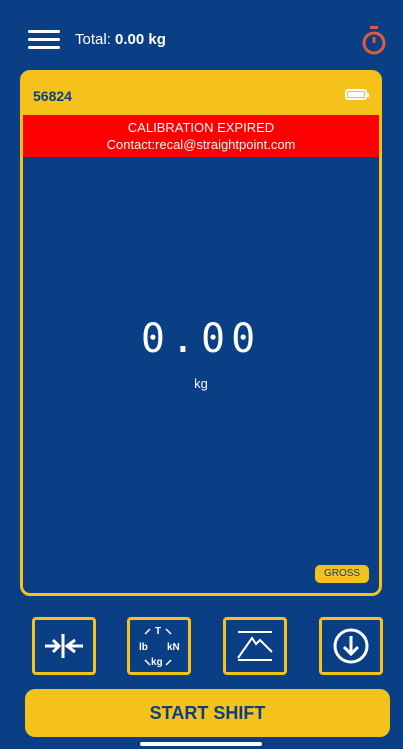 The width and height of the screenshot is (403, 749). Describe the element at coordinates (374, 41) in the screenshot. I see `stopwatch-icon` at that location.